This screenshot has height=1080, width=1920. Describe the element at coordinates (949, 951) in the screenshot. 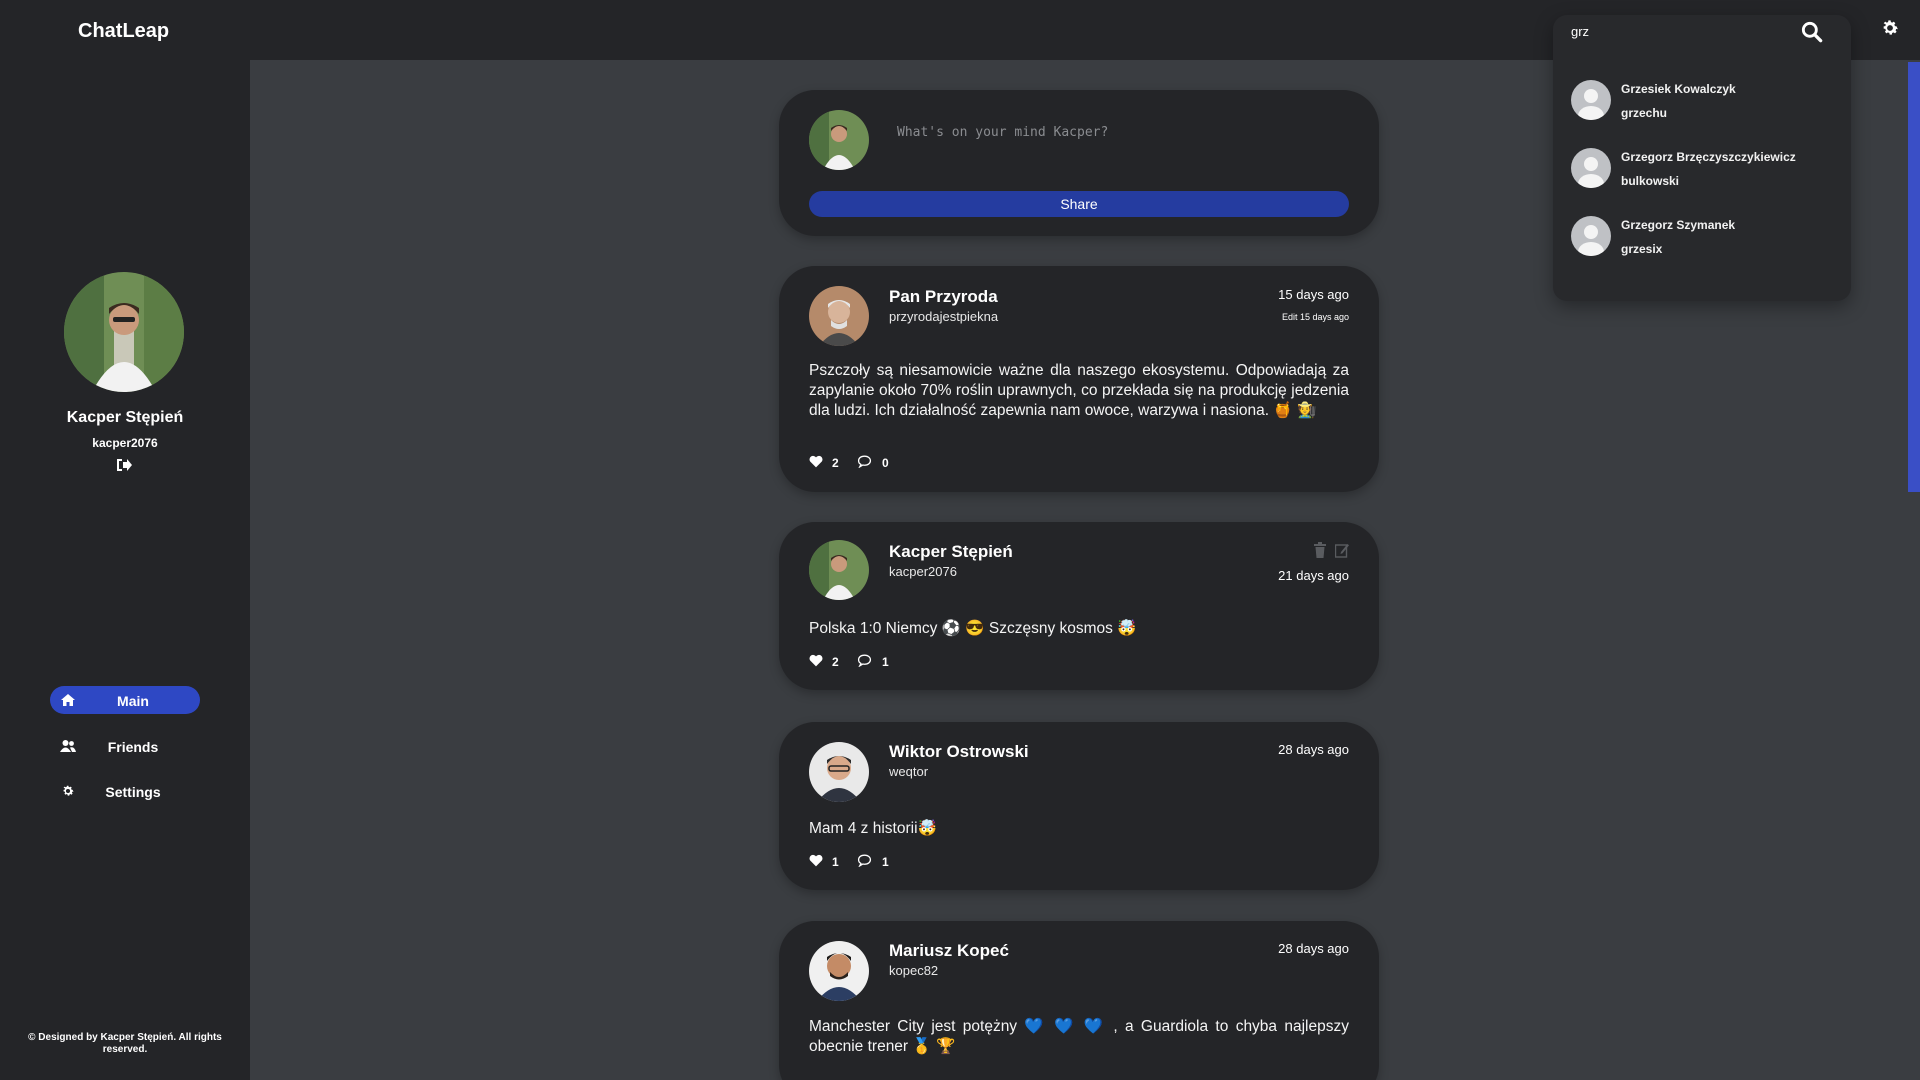

I see `post-author: Mariusz Kopeć` at that location.